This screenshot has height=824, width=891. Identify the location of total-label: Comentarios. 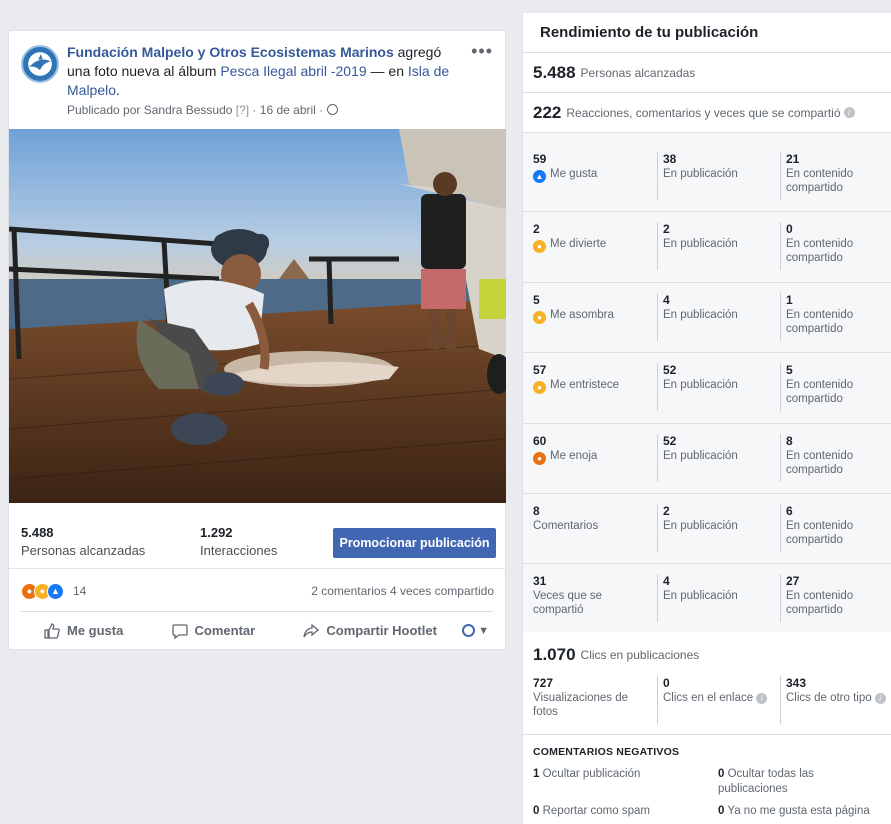
(566, 526).